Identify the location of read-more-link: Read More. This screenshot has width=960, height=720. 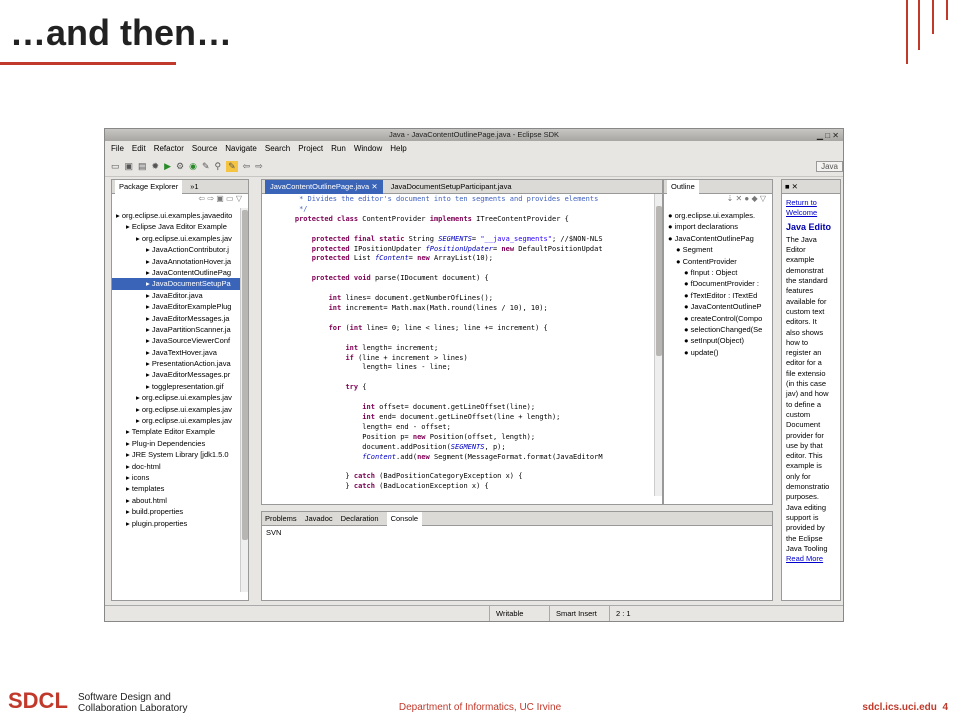
(811, 559).